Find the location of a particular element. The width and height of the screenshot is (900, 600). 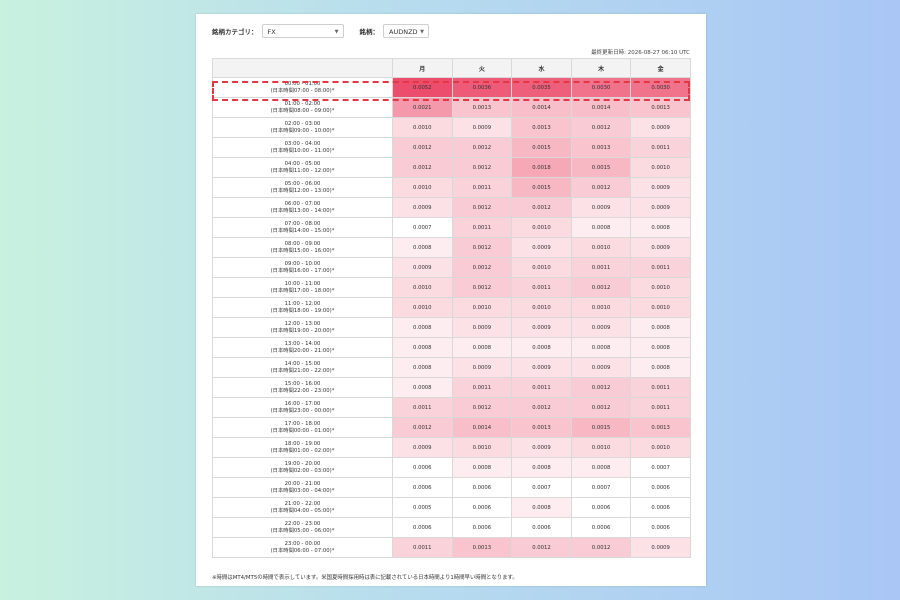

time-cell: 04:00 - 05:00 (日本時間11:00 - 12:00)* is located at coordinates (302, 167).